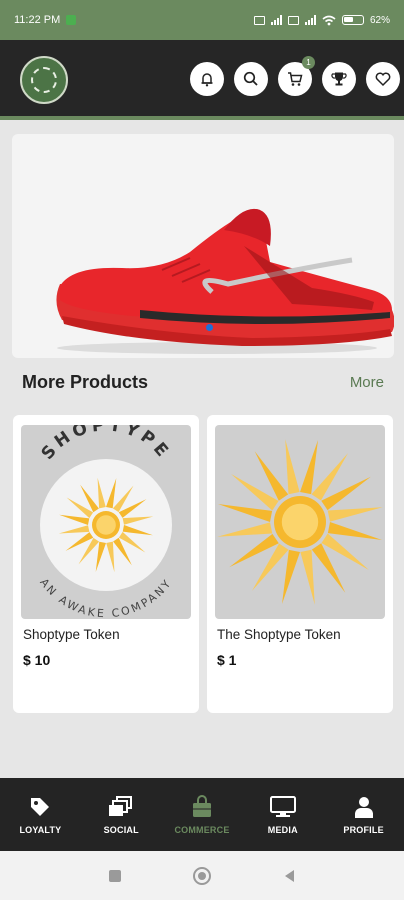 This screenshot has width=404, height=900. Describe the element at coordinates (282, 806) in the screenshot. I see `monitor-icon` at that location.